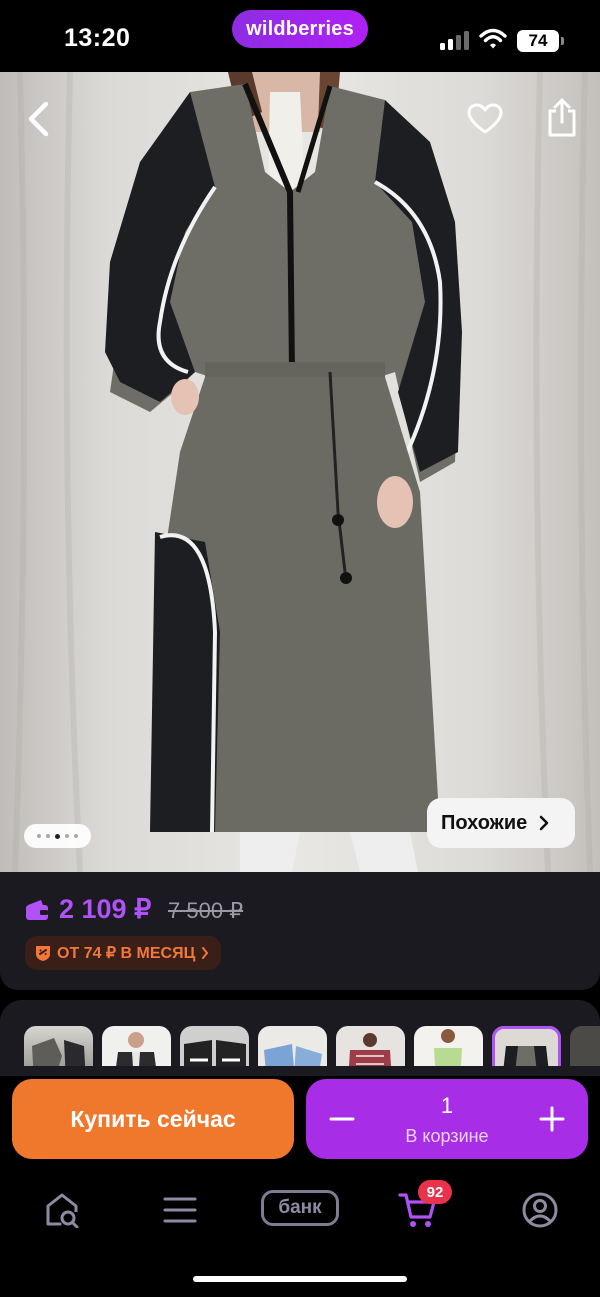 This screenshot has height=1297, width=600. I want to click on plus-icon, so click(552, 1119).